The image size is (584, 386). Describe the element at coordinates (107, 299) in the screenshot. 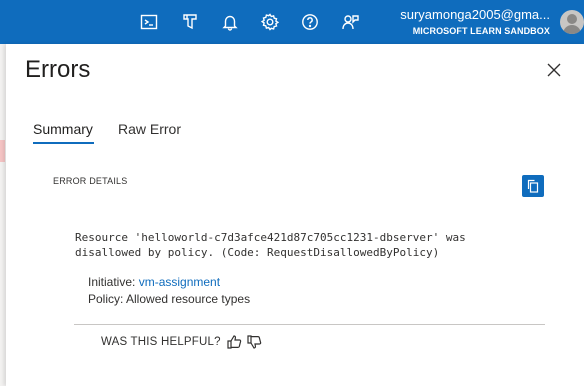

I see `policy-label: Policy:` at that location.